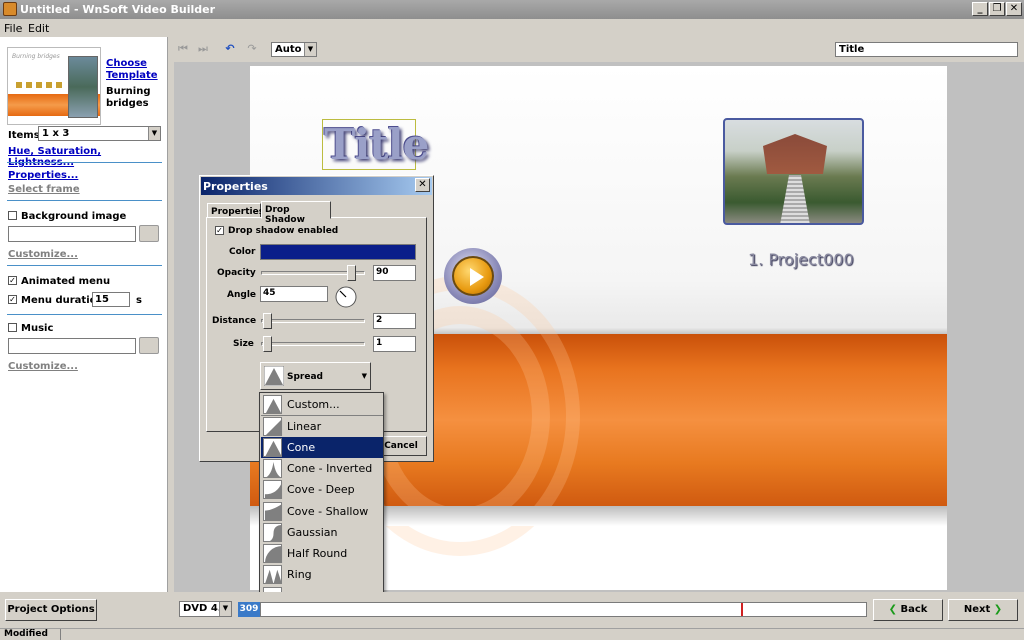 This screenshot has height=640, width=1024. Describe the element at coordinates (203, 49) in the screenshot. I see `last-icon: ⏭` at that location.